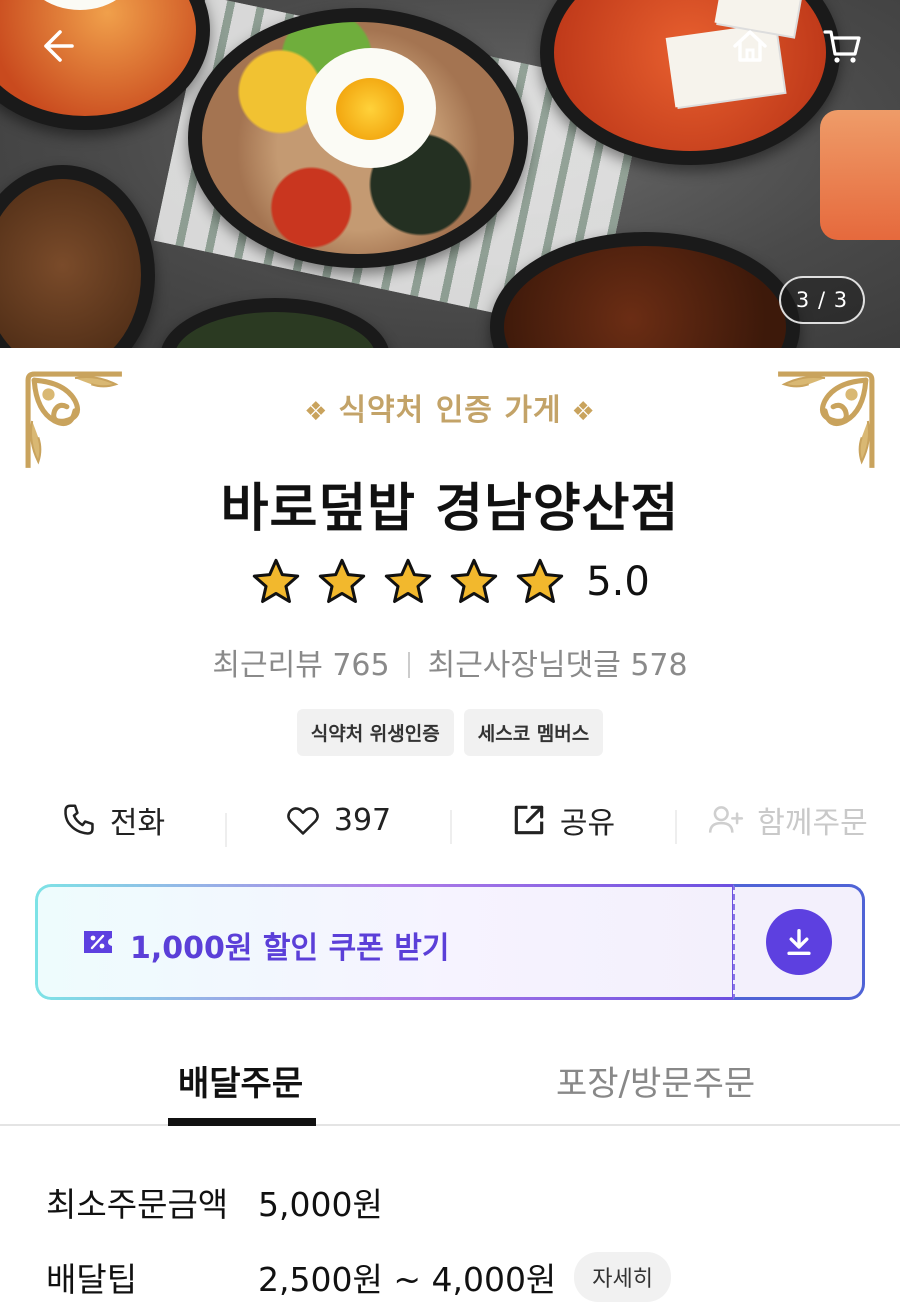  Describe the element at coordinates (812, 823) in the screenshot. I see `group-order-label: 함께주문` at that location.